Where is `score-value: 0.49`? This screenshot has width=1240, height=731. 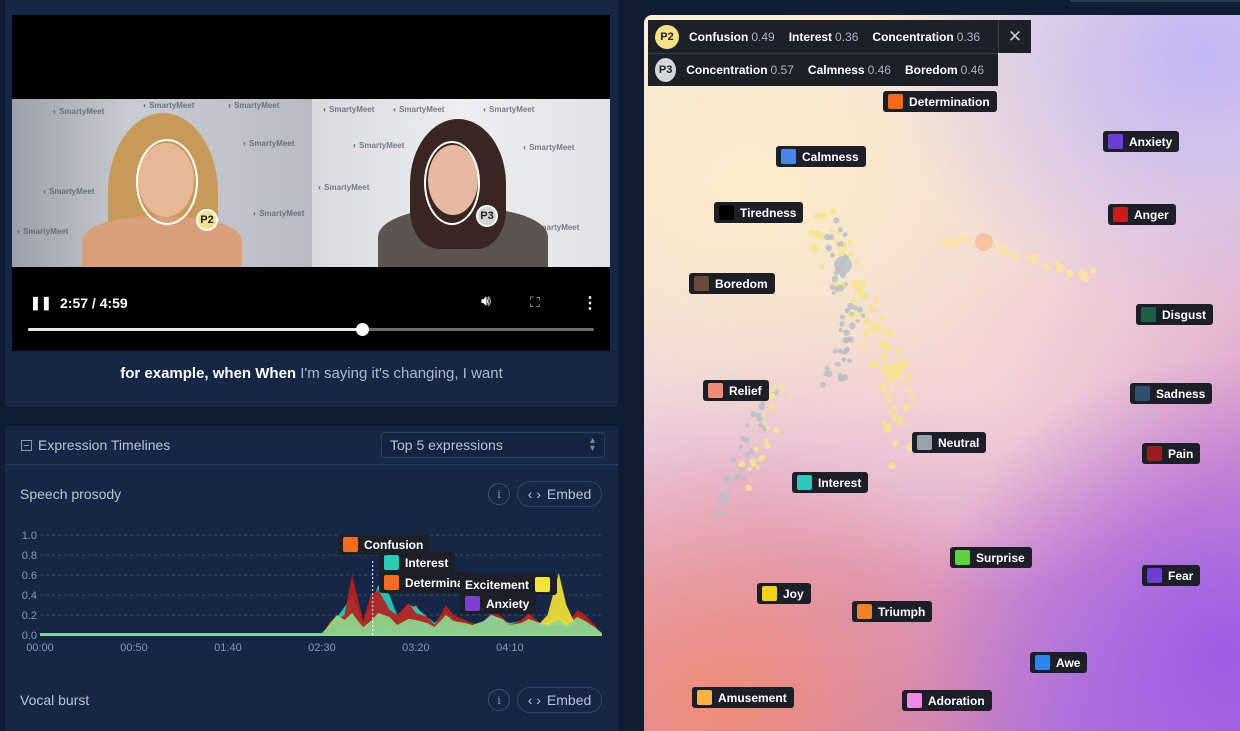
score-value: 0.49 is located at coordinates (763, 36).